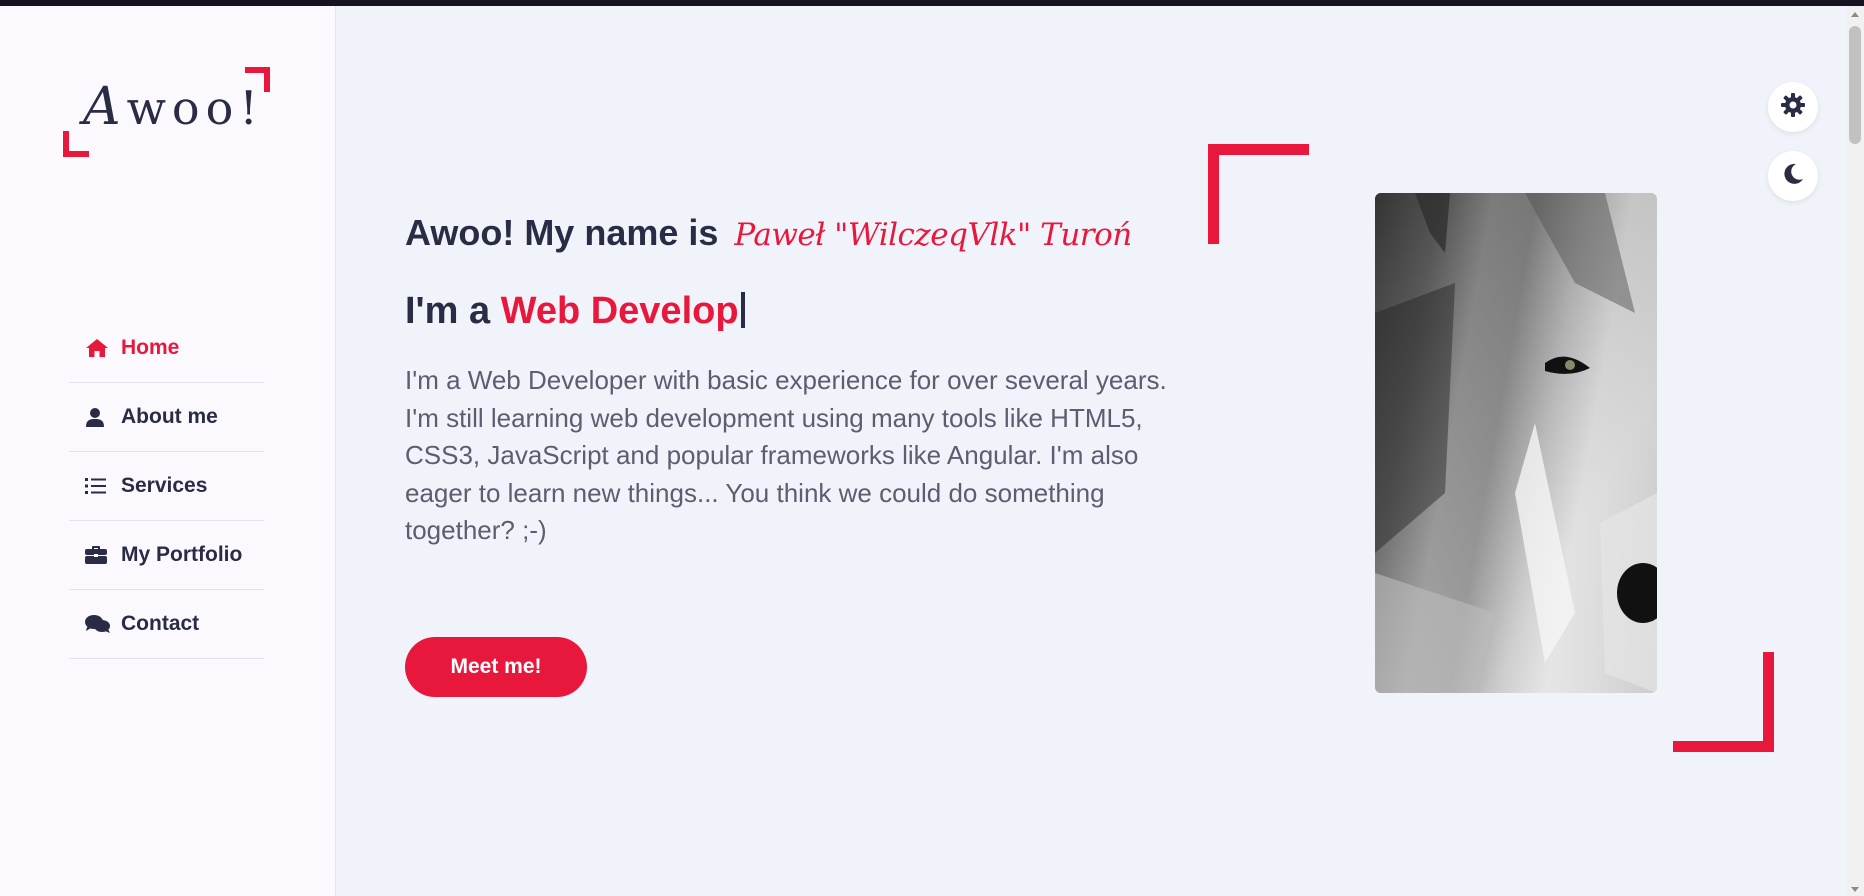 Image resolution: width=1864 pixels, height=896 pixels. I want to click on hero-name: Paweł "WilczeqVlk" Turoń, so click(933, 235).